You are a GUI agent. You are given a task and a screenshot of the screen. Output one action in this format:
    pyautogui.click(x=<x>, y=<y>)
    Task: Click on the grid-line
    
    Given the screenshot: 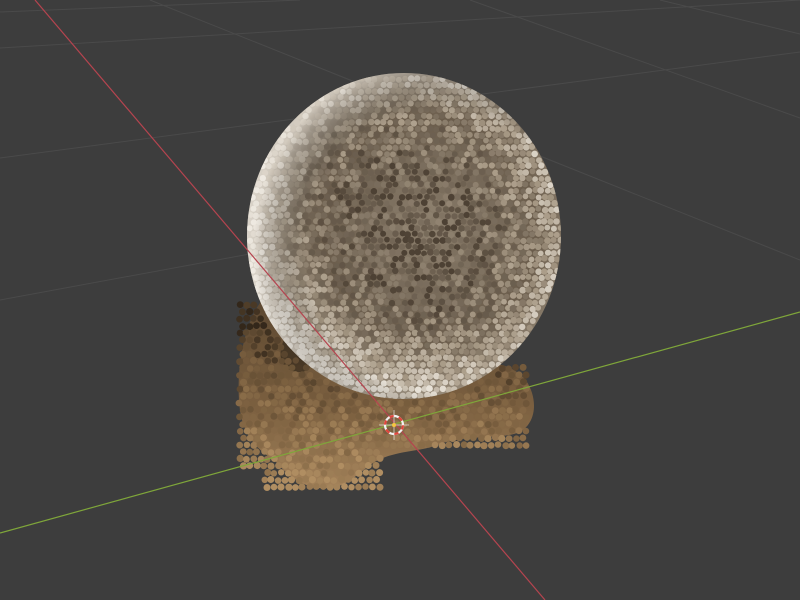 What is the action you would take?
    pyautogui.click(x=150, y=6)
    